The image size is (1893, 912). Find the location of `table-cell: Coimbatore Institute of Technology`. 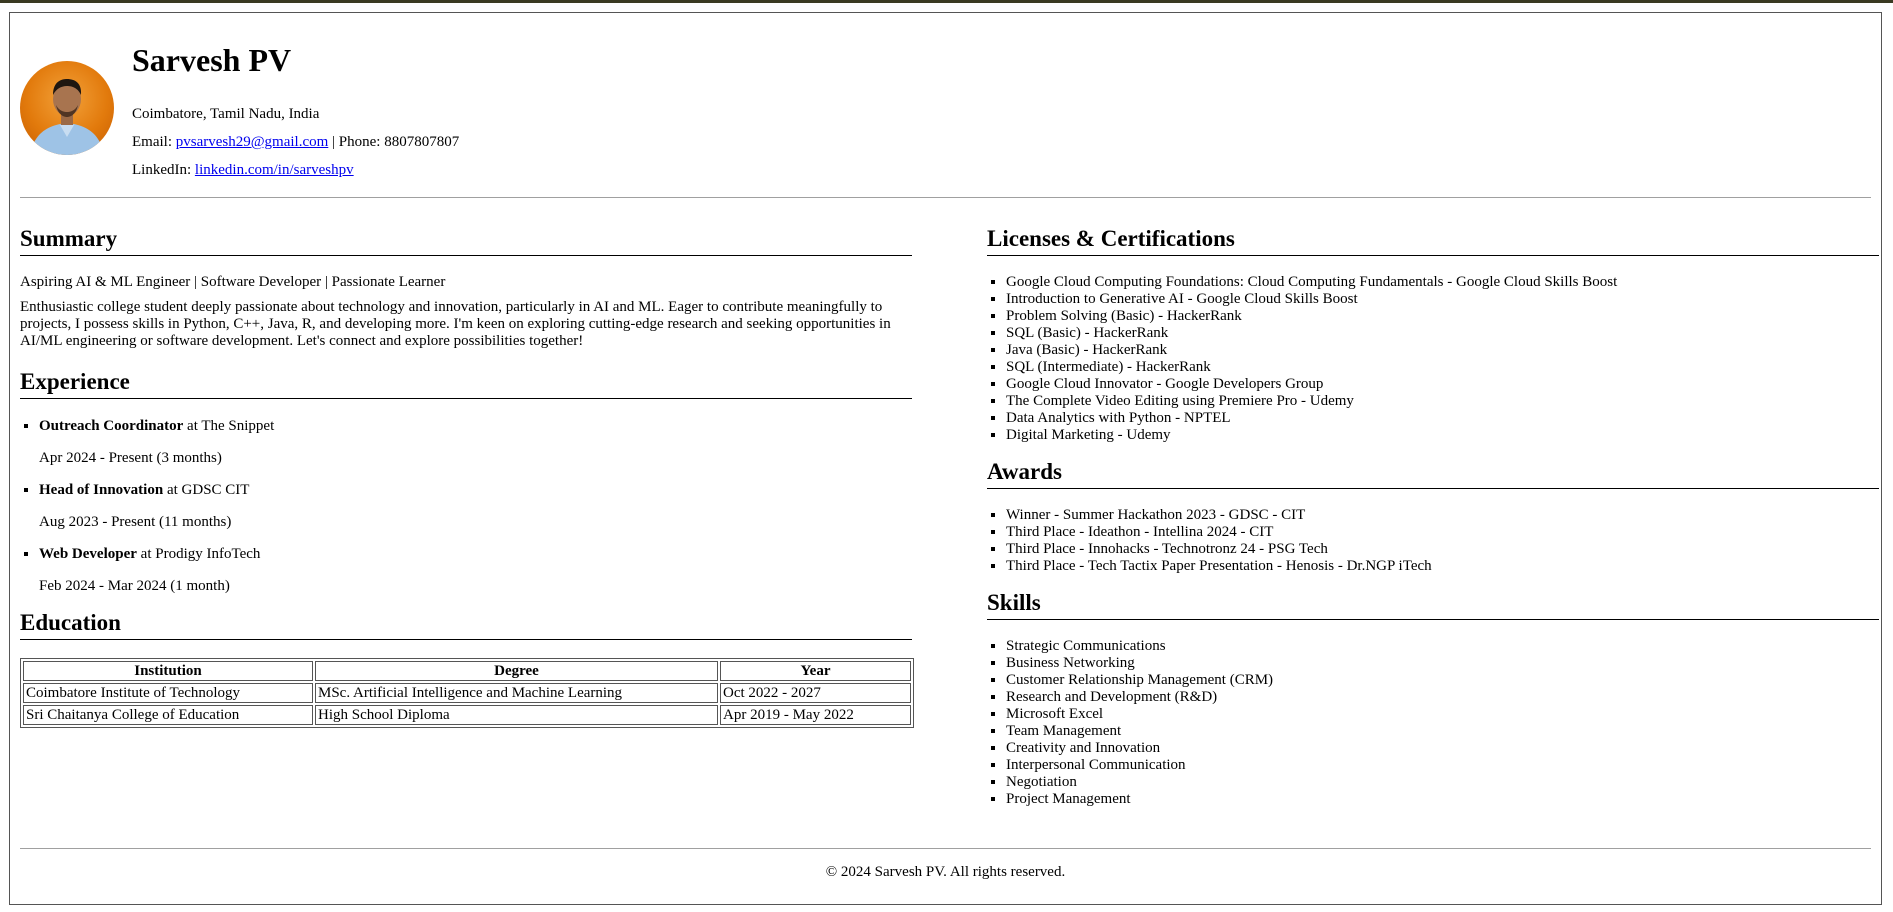

table-cell: Coimbatore Institute of Technology is located at coordinates (168, 693).